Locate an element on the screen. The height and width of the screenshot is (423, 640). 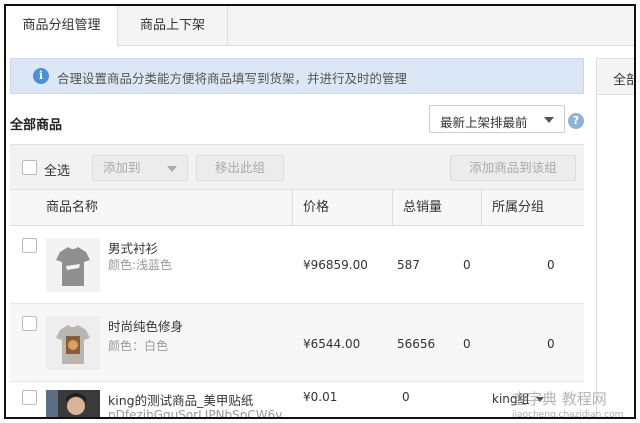
table-header: 商品名称 价格 总销量 所属分组 is located at coordinates (297, 208).